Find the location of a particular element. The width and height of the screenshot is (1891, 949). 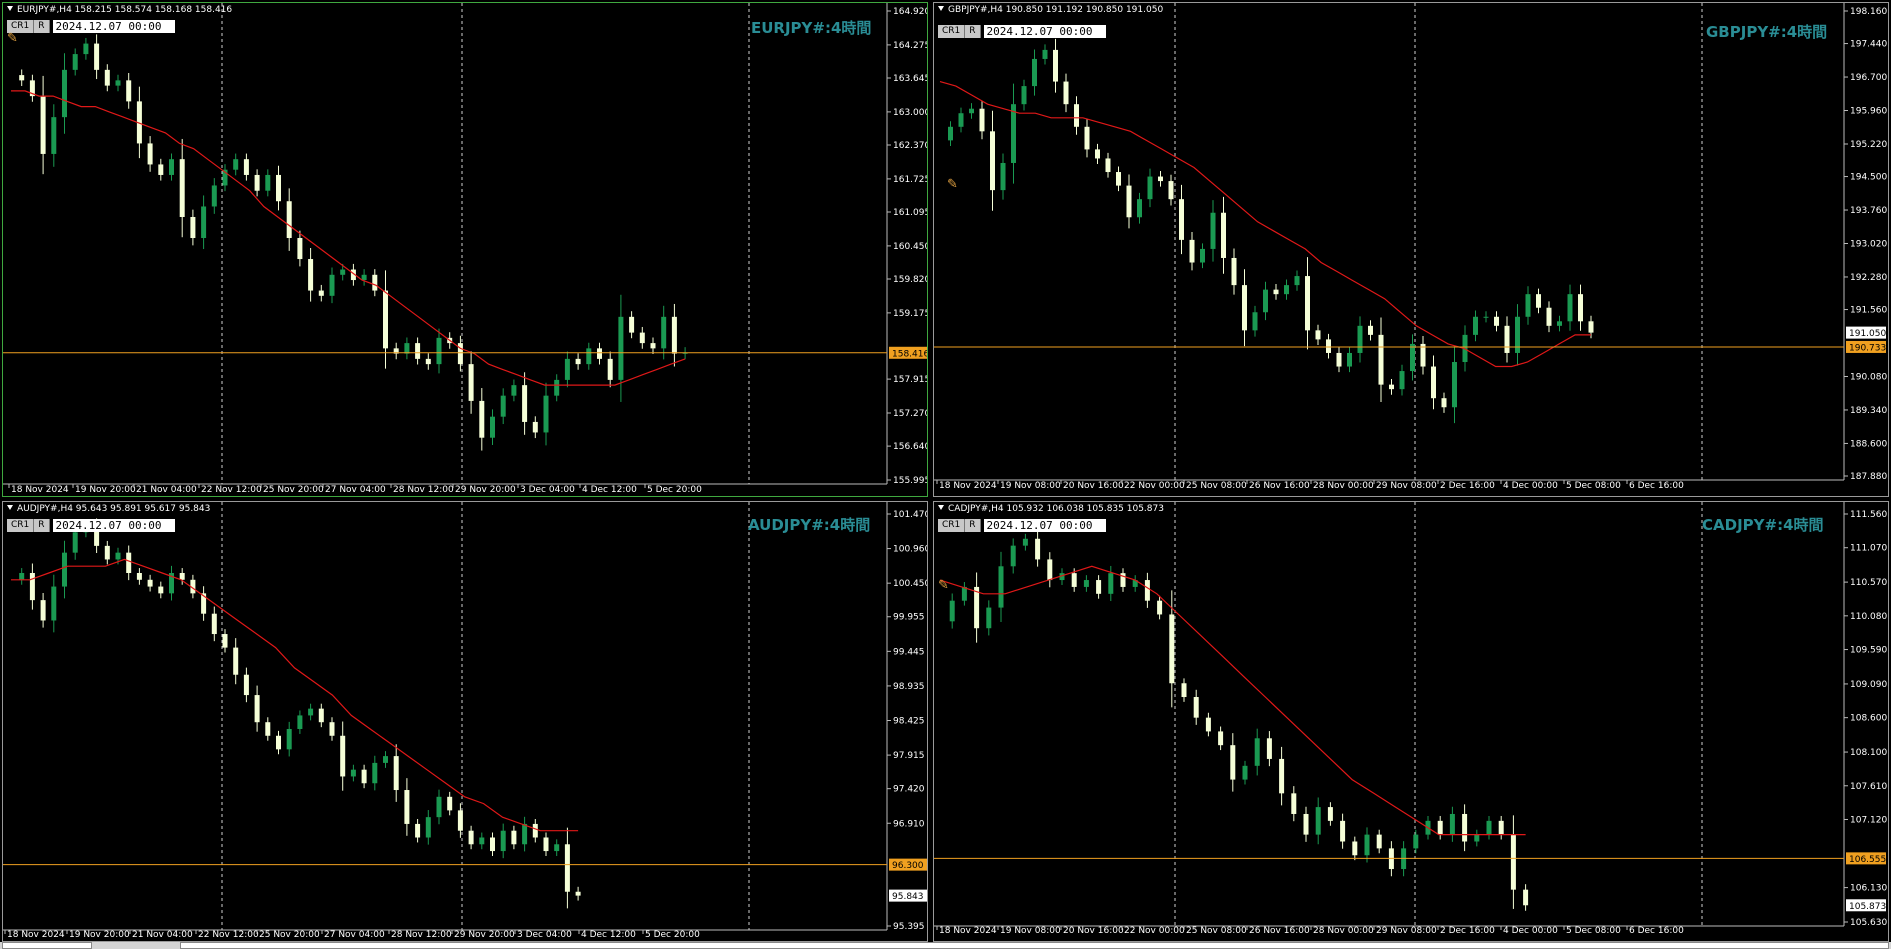

x-tick-label: 6 Dec 16:00 is located at coordinates (1656, 931).